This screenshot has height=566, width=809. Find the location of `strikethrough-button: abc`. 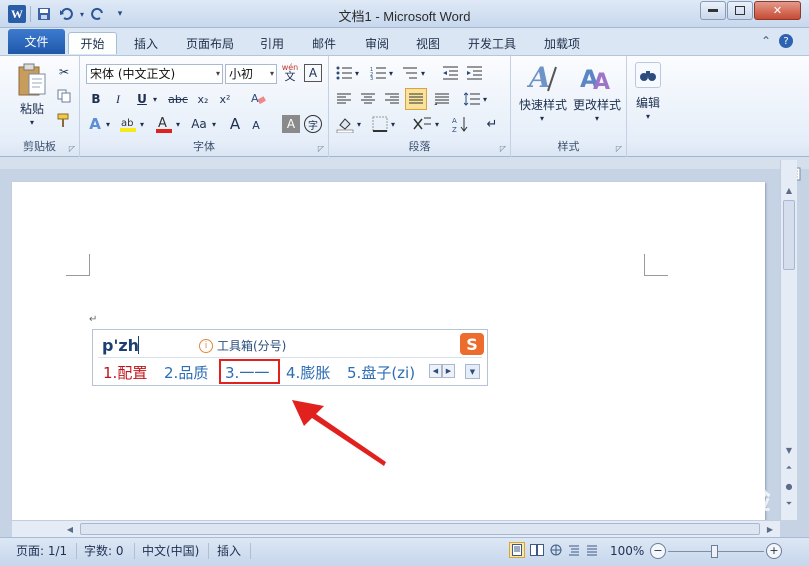

strikethrough-button: abc is located at coordinates (178, 99).